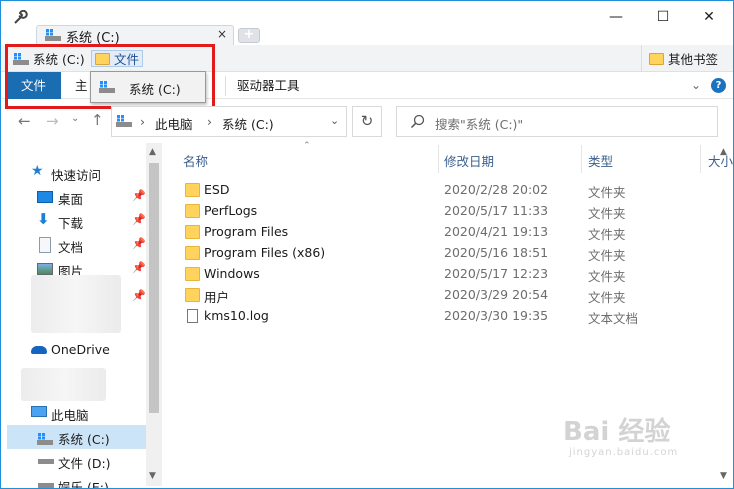 This screenshot has width=734, height=489. What do you see at coordinates (693, 59) in the screenshot?
I see `other-bookmarks-label: 其他书签` at bounding box center [693, 59].